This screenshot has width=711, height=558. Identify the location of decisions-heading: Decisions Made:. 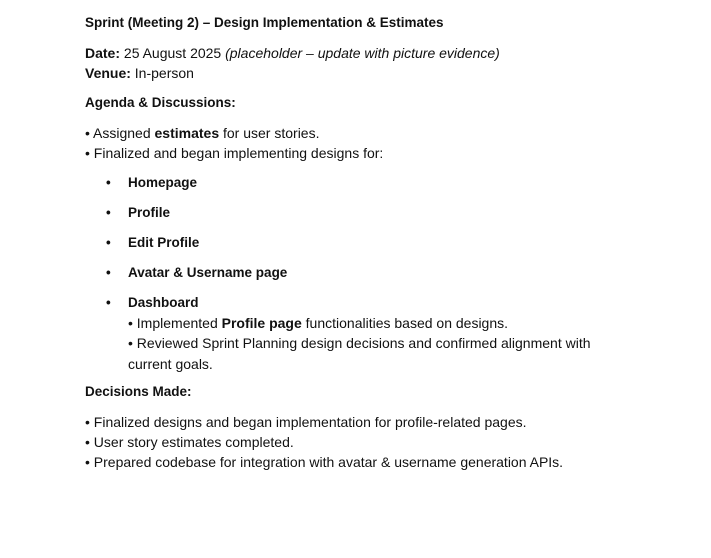
(138, 391).